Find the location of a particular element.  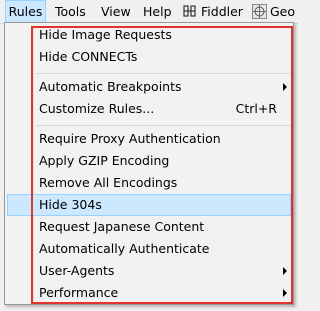

menu-item-label: Hide Image Requests is located at coordinates (105, 34).